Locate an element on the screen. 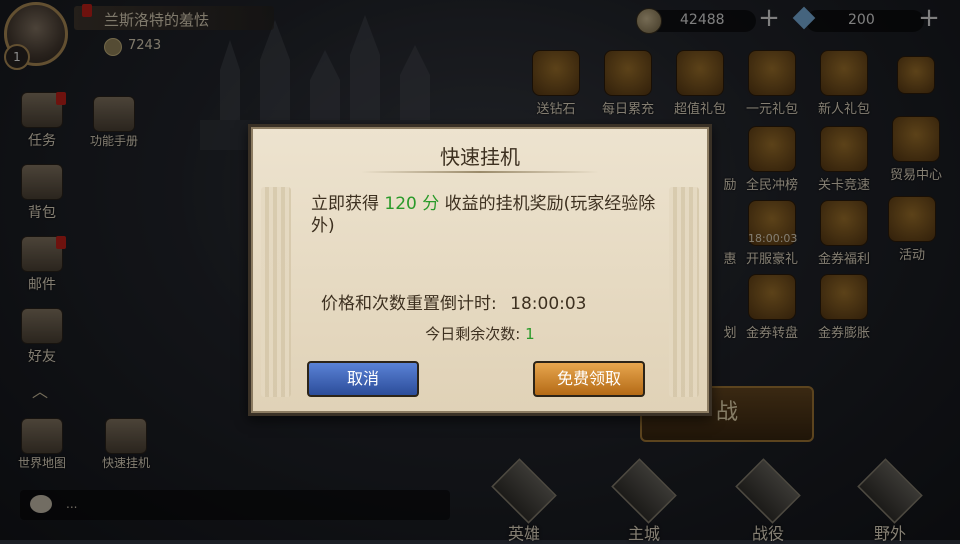  remaining-count-row: 今日剩余次数: 1 is located at coordinates (480, 333).